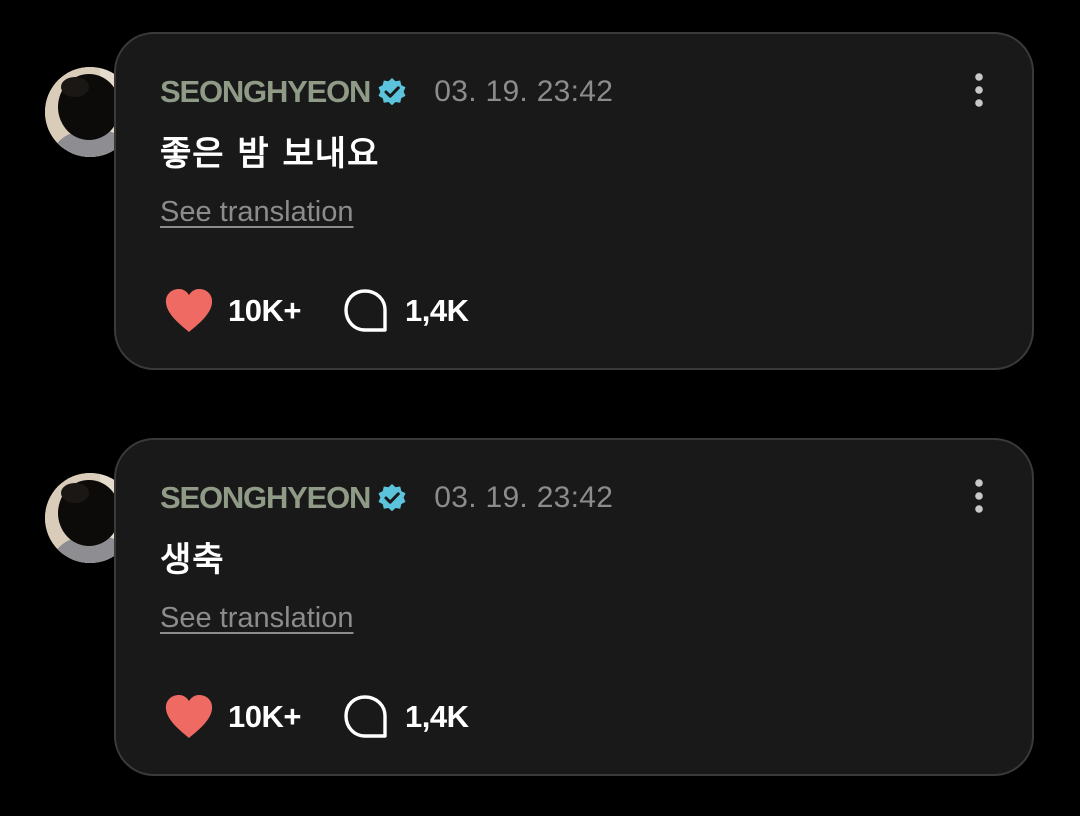 This screenshot has width=1080, height=816. What do you see at coordinates (192, 560) in the screenshot?
I see `post-text: 생축` at bounding box center [192, 560].